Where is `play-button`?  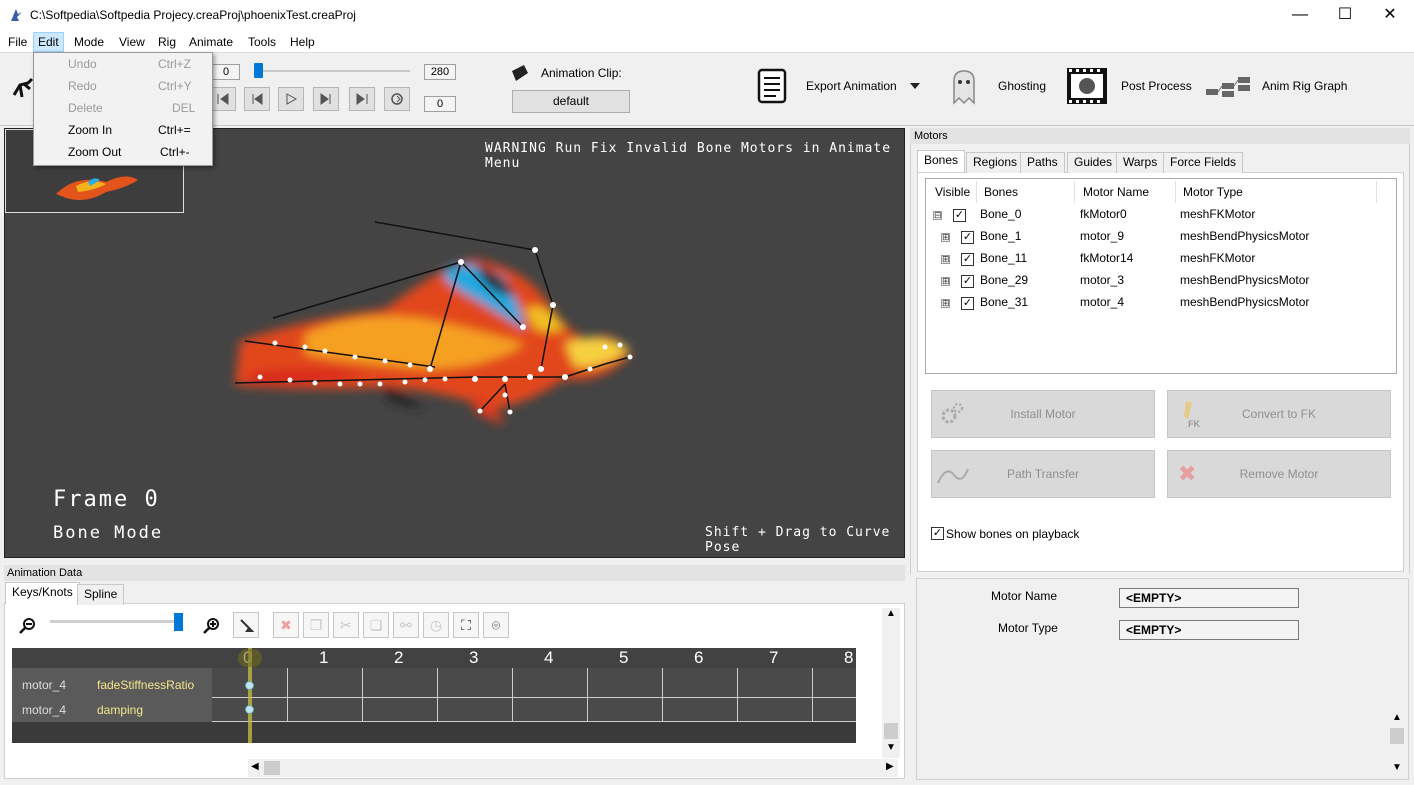 play-button is located at coordinates (291, 99).